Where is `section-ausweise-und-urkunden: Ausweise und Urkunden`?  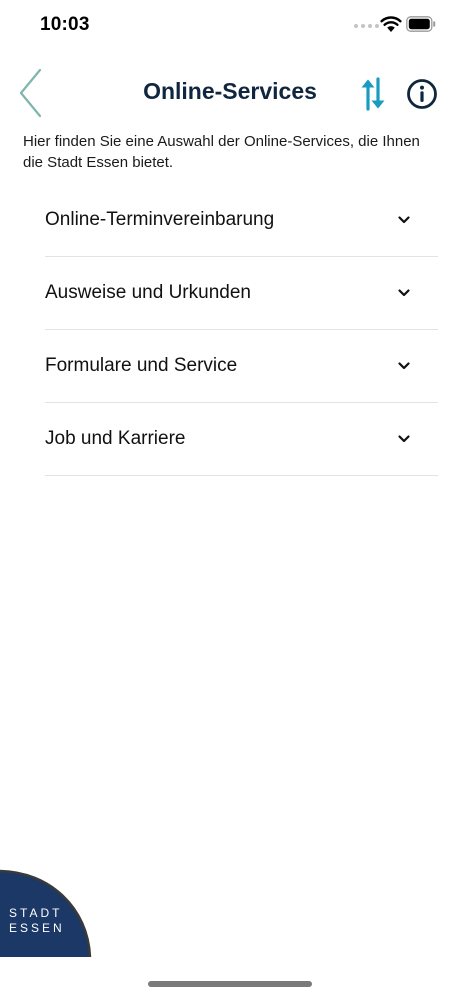 section-ausweise-und-urkunden: Ausweise und Urkunden is located at coordinates (241, 293).